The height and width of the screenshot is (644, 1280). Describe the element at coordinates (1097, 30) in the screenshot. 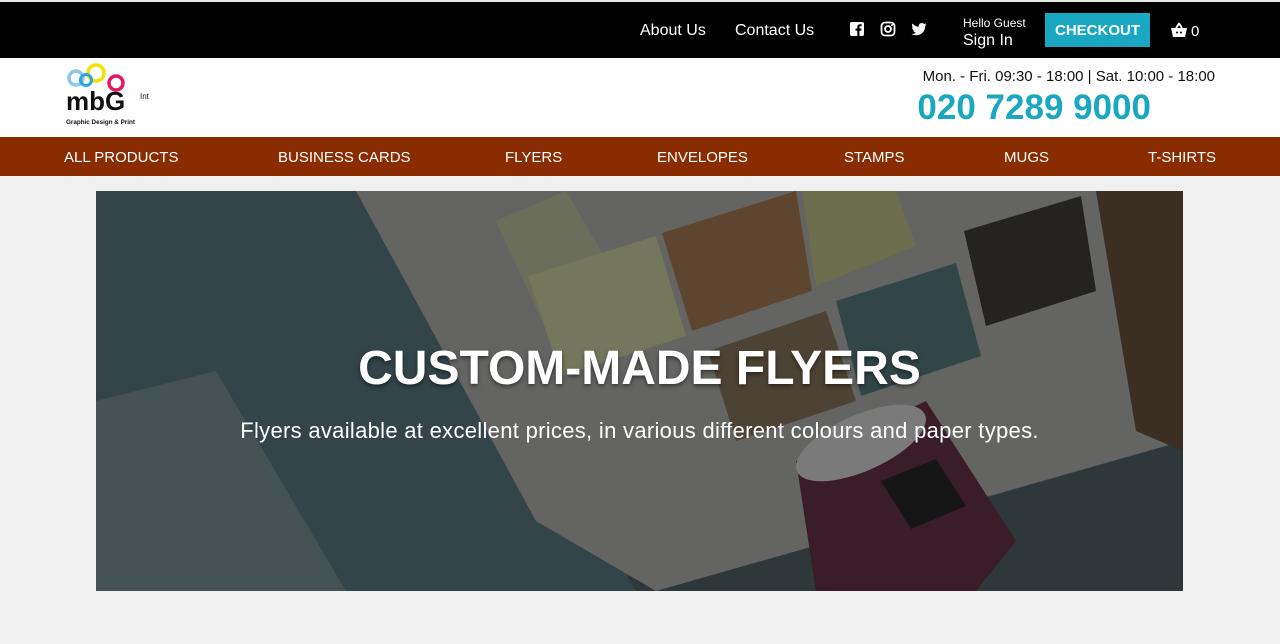

I see `checkout-button: CHECKOUT` at that location.